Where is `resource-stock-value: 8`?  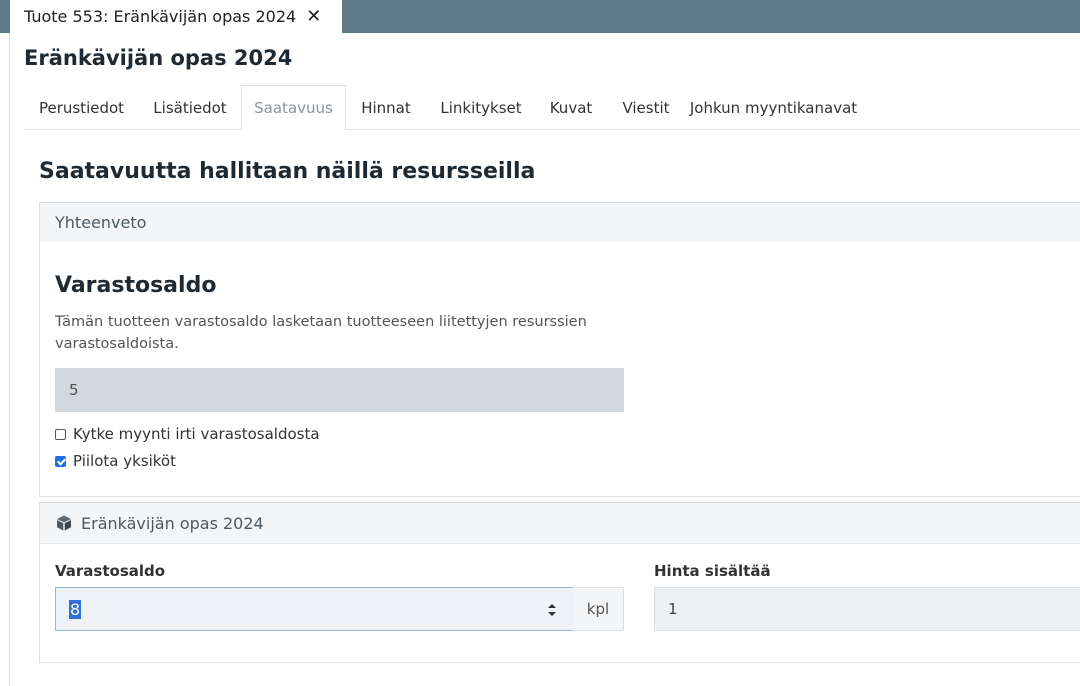 resource-stock-value: 8 is located at coordinates (75, 609).